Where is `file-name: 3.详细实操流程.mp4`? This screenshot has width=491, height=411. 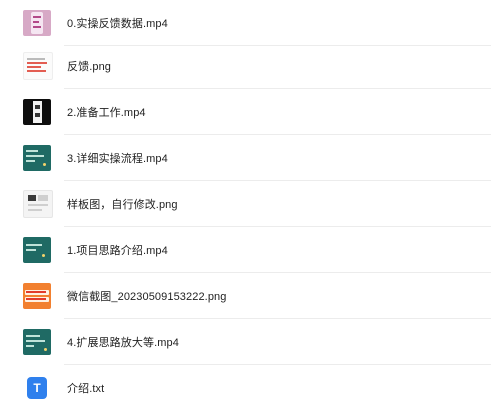 file-name: 3.详细实操流程.mp4 is located at coordinates (117, 159).